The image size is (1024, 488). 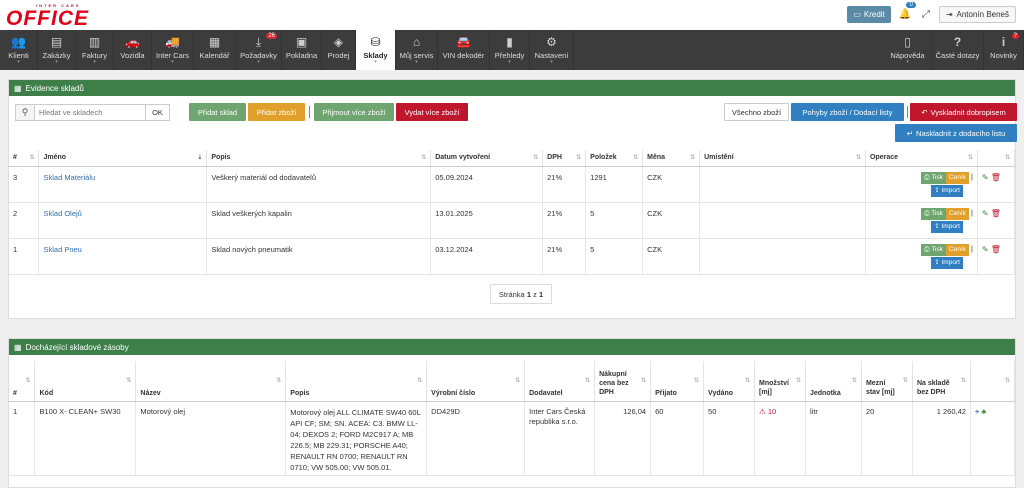 I want to click on nav-inter-cars: 🚚 Inter Cars ▾, so click(x=173, y=50).